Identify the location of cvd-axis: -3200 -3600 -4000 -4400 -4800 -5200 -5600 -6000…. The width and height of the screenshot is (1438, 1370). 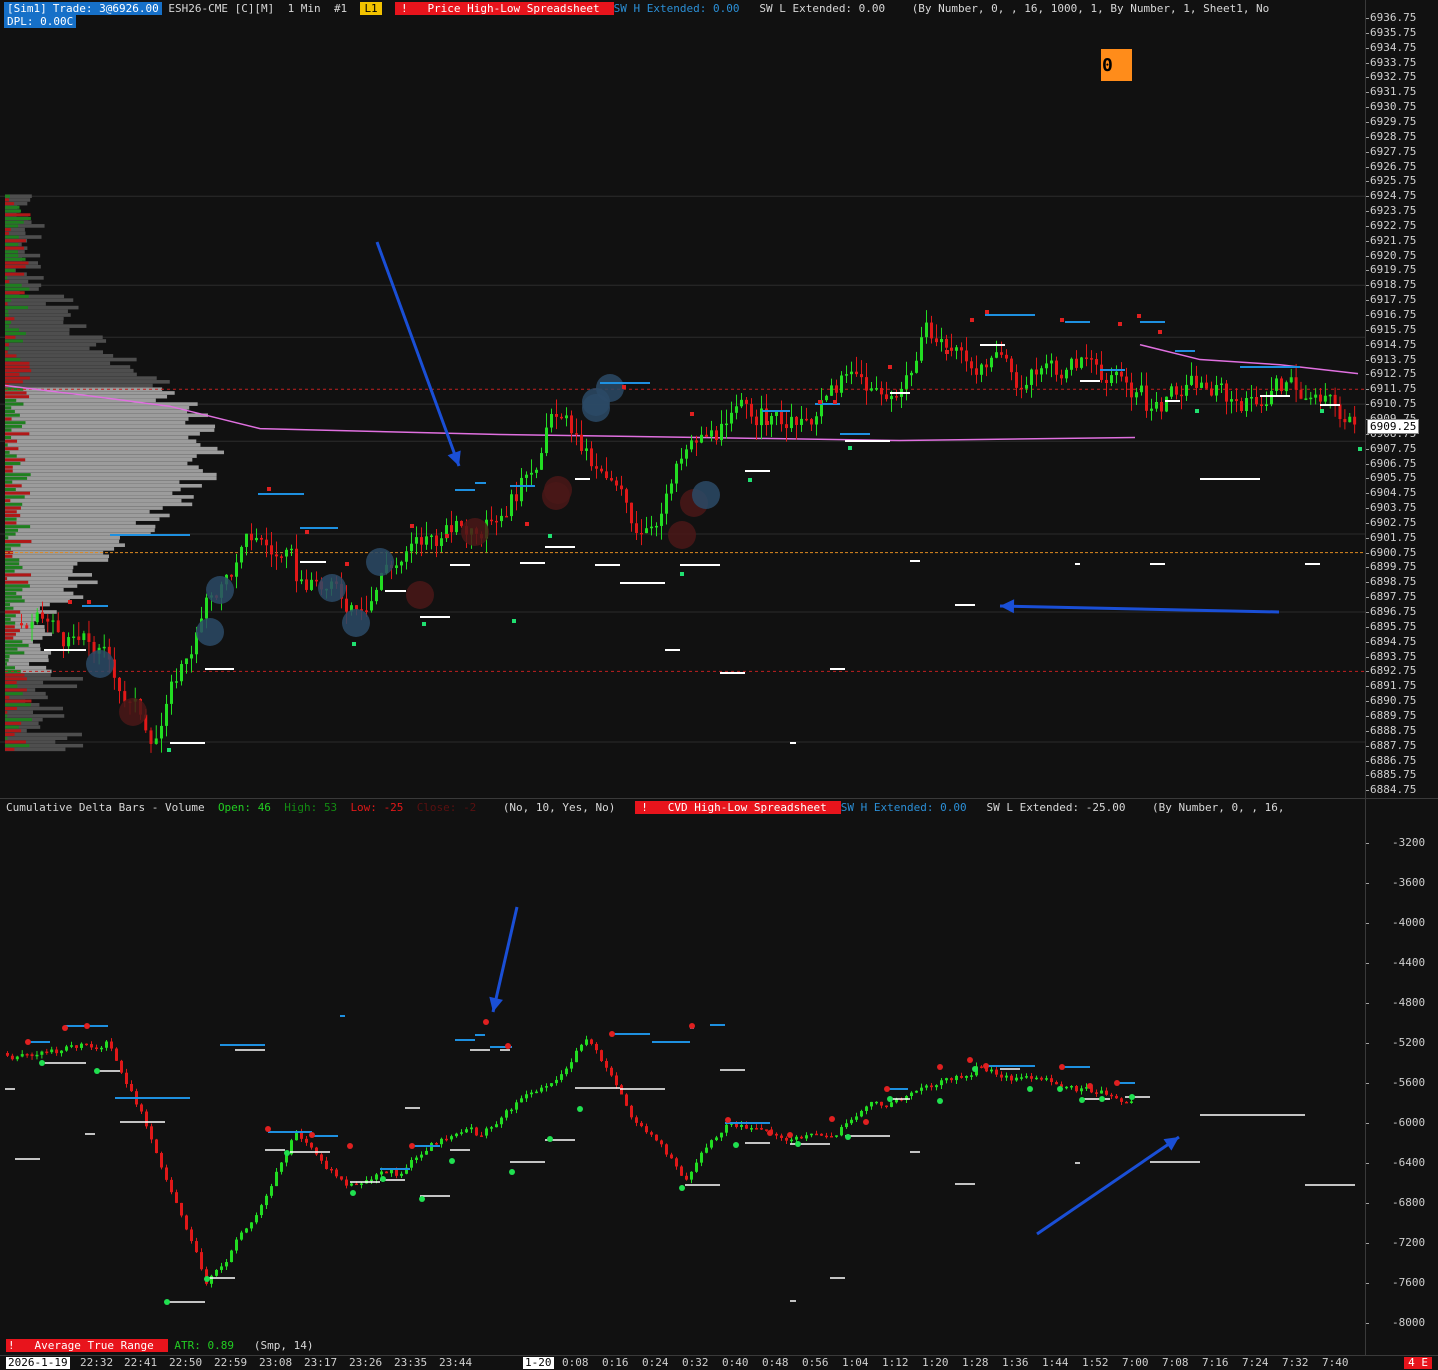
(1401, 1077).